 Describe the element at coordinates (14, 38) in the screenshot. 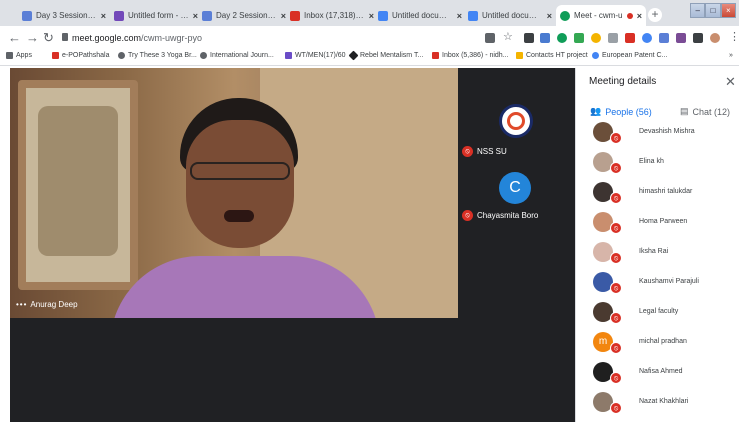

I see `back-arrow-icon: ←` at that location.